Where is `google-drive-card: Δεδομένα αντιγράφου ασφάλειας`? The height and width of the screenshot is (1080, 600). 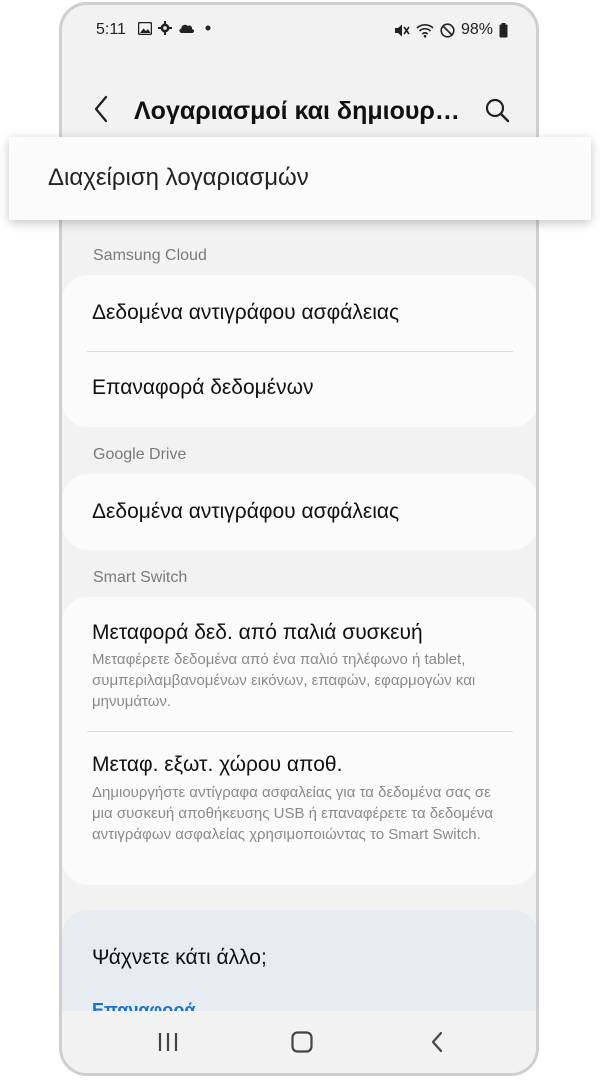
google-drive-card: Δεδομένα αντιγράφου ασφάλειας is located at coordinates (299, 512).